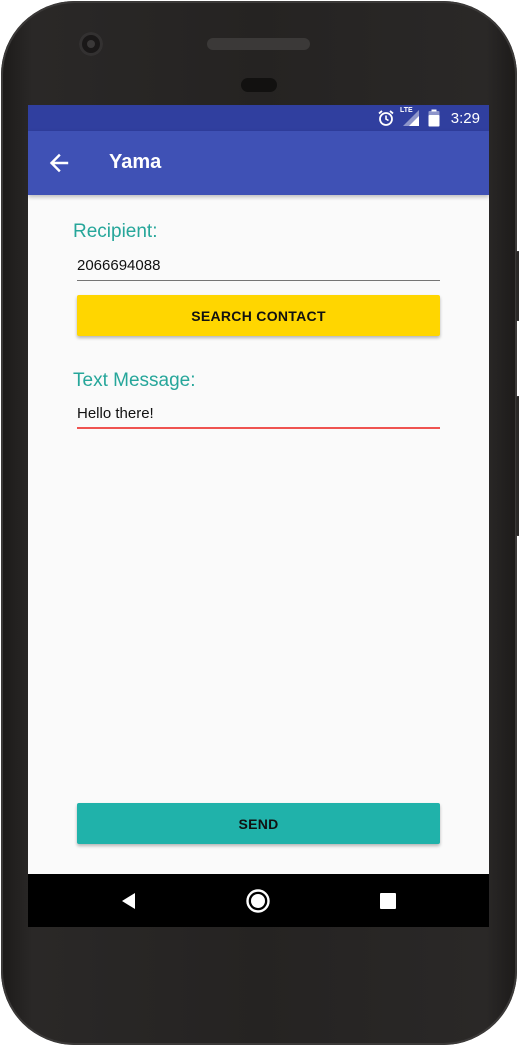  What do you see at coordinates (465, 118) in the screenshot?
I see `status-time: 3:29` at bounding box center [465, 118].